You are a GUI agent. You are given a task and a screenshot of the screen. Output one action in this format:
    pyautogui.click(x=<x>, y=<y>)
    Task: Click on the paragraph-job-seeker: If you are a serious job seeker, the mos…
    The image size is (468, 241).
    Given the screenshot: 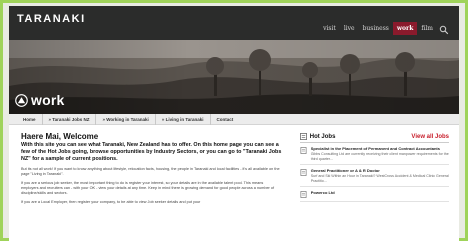 What is the action you would take?
    pyautogui.click(x=148, y=188)
    